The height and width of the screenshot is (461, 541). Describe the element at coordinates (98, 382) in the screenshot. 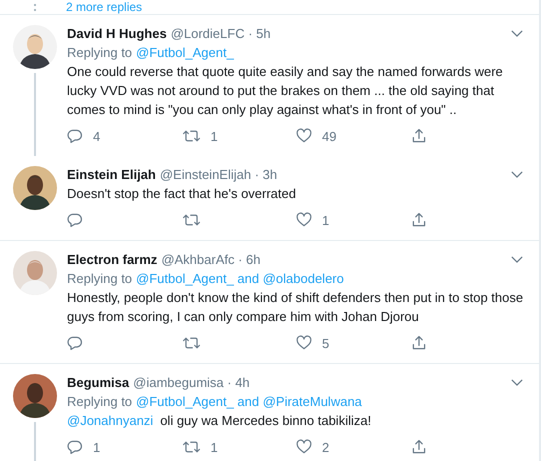

I see `user-name: Begumisa` at that location.